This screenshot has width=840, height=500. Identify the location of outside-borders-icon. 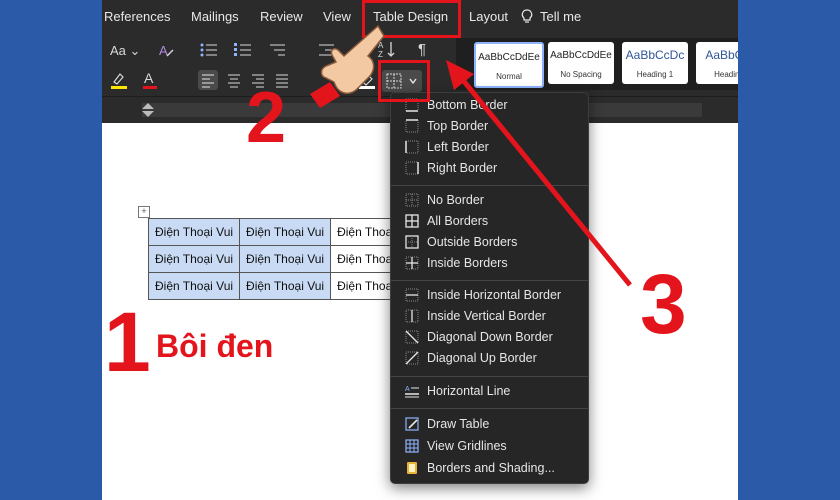
(412, 242).